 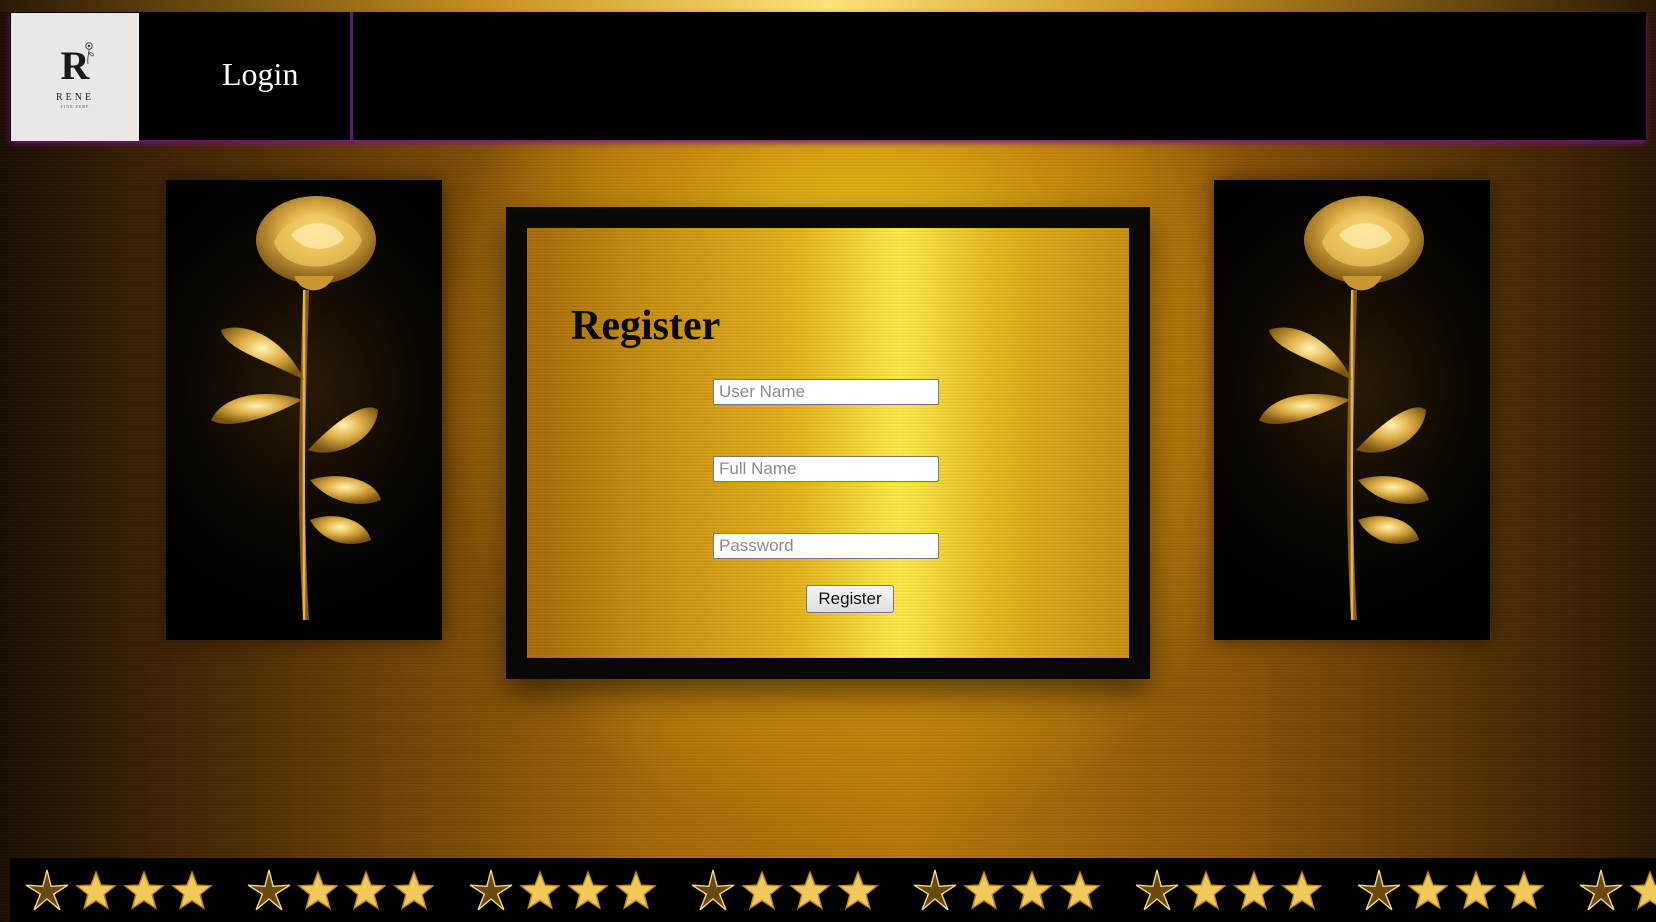 I want to click on top-glow-strip, so click(x=828, y=6).